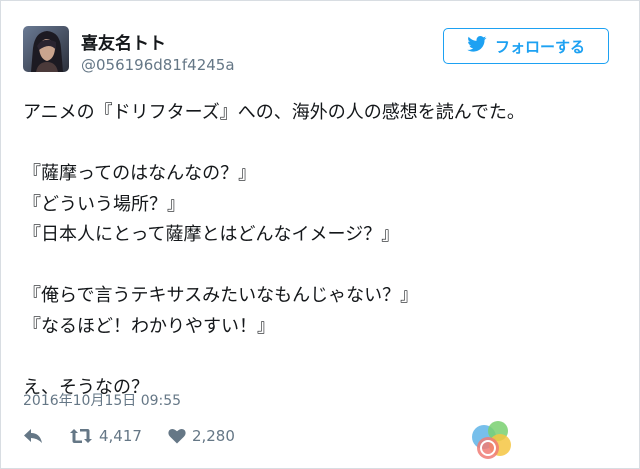  I want to click on tweet-timestamp: 2016年10月15日 09:55, so click(102, 400).